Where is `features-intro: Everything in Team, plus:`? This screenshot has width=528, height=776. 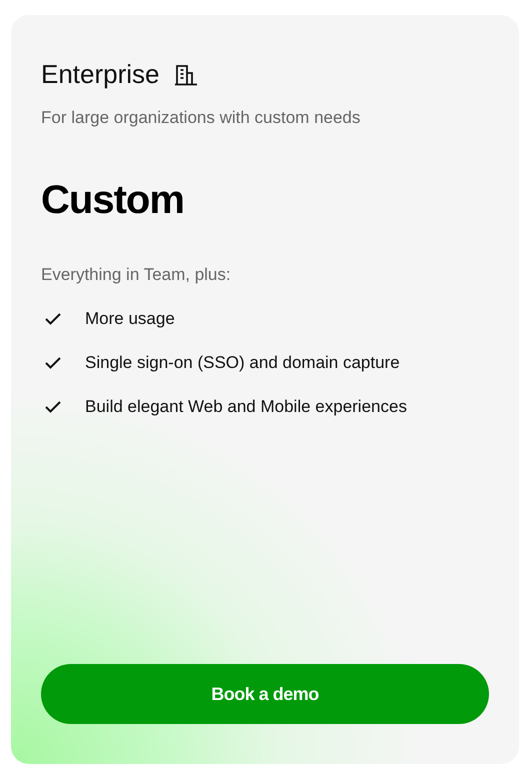 features-intro: Everything in Team, plus: is located at coordinates (136, 275).